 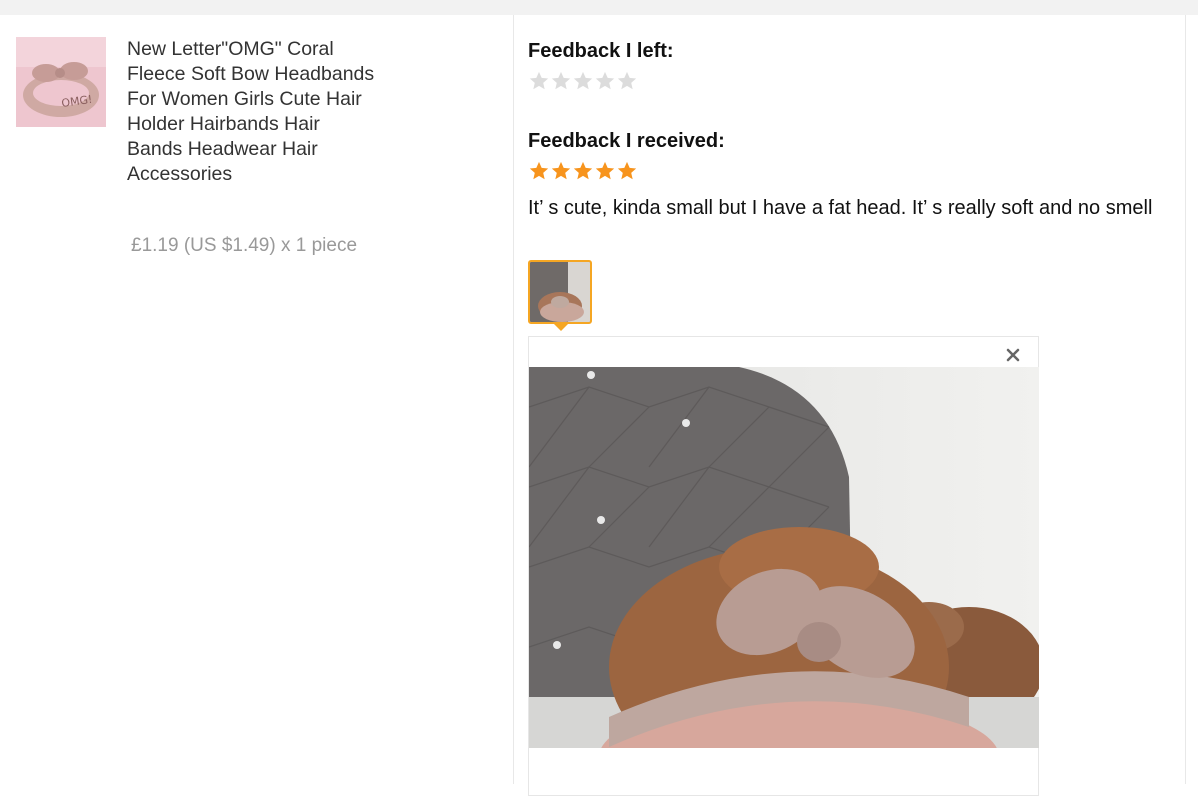 I want to click on feedback-received-stars, so click(x=583, y=171).